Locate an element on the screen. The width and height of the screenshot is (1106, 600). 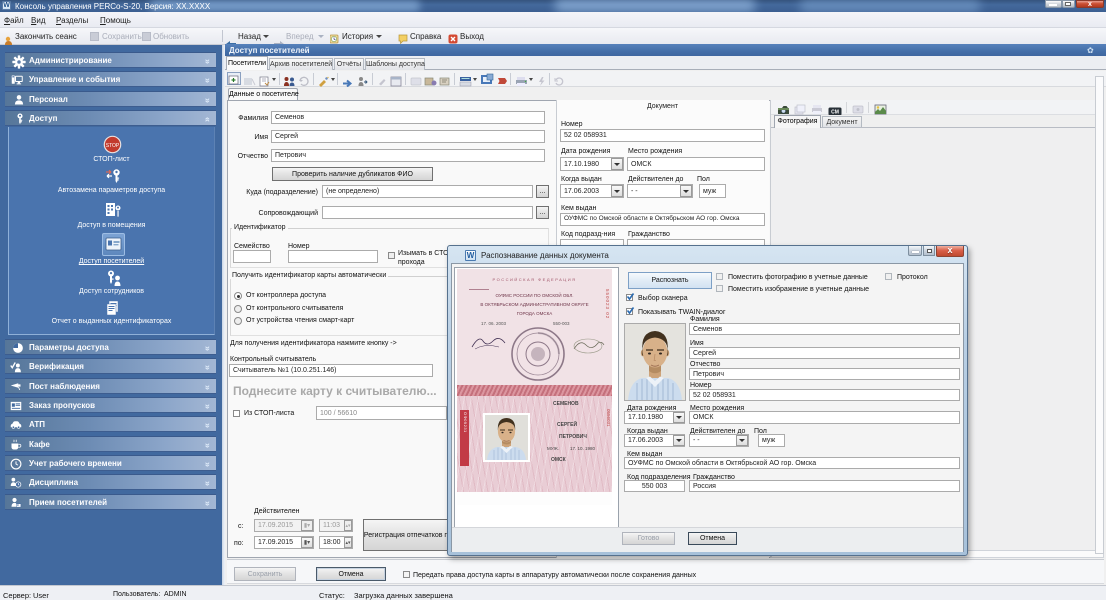
svg-text: STOP is located at coordinates (113, 146).